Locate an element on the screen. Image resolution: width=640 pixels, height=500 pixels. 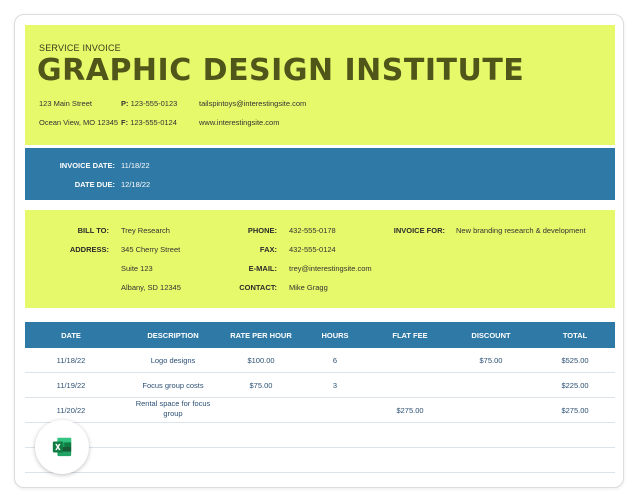
address-line-2: Ocean View, MO 12345 is located at coordinates (79, 122).